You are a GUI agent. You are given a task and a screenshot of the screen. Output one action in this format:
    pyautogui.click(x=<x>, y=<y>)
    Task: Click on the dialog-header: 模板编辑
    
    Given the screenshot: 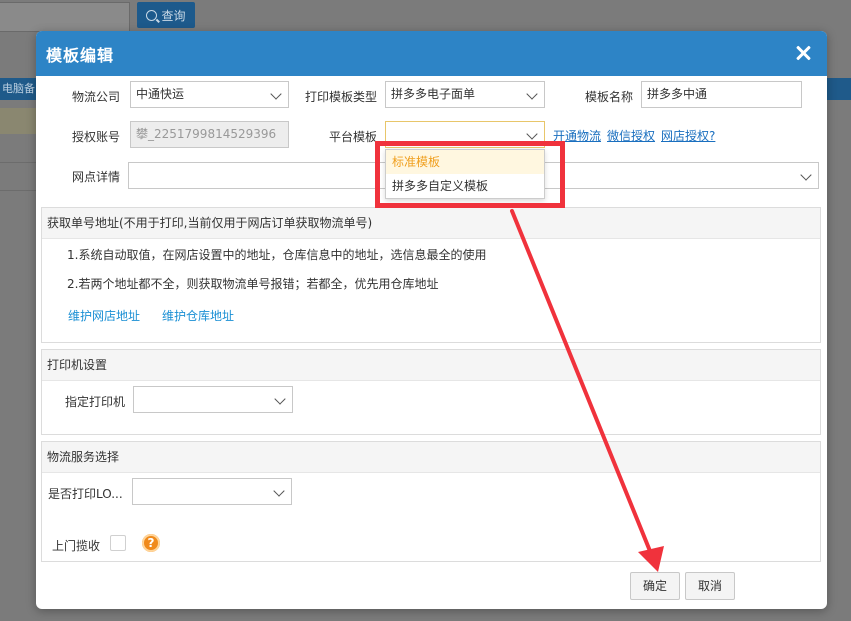 What is the action you would take?
    pyautogui.click(x=431, y=53)
    